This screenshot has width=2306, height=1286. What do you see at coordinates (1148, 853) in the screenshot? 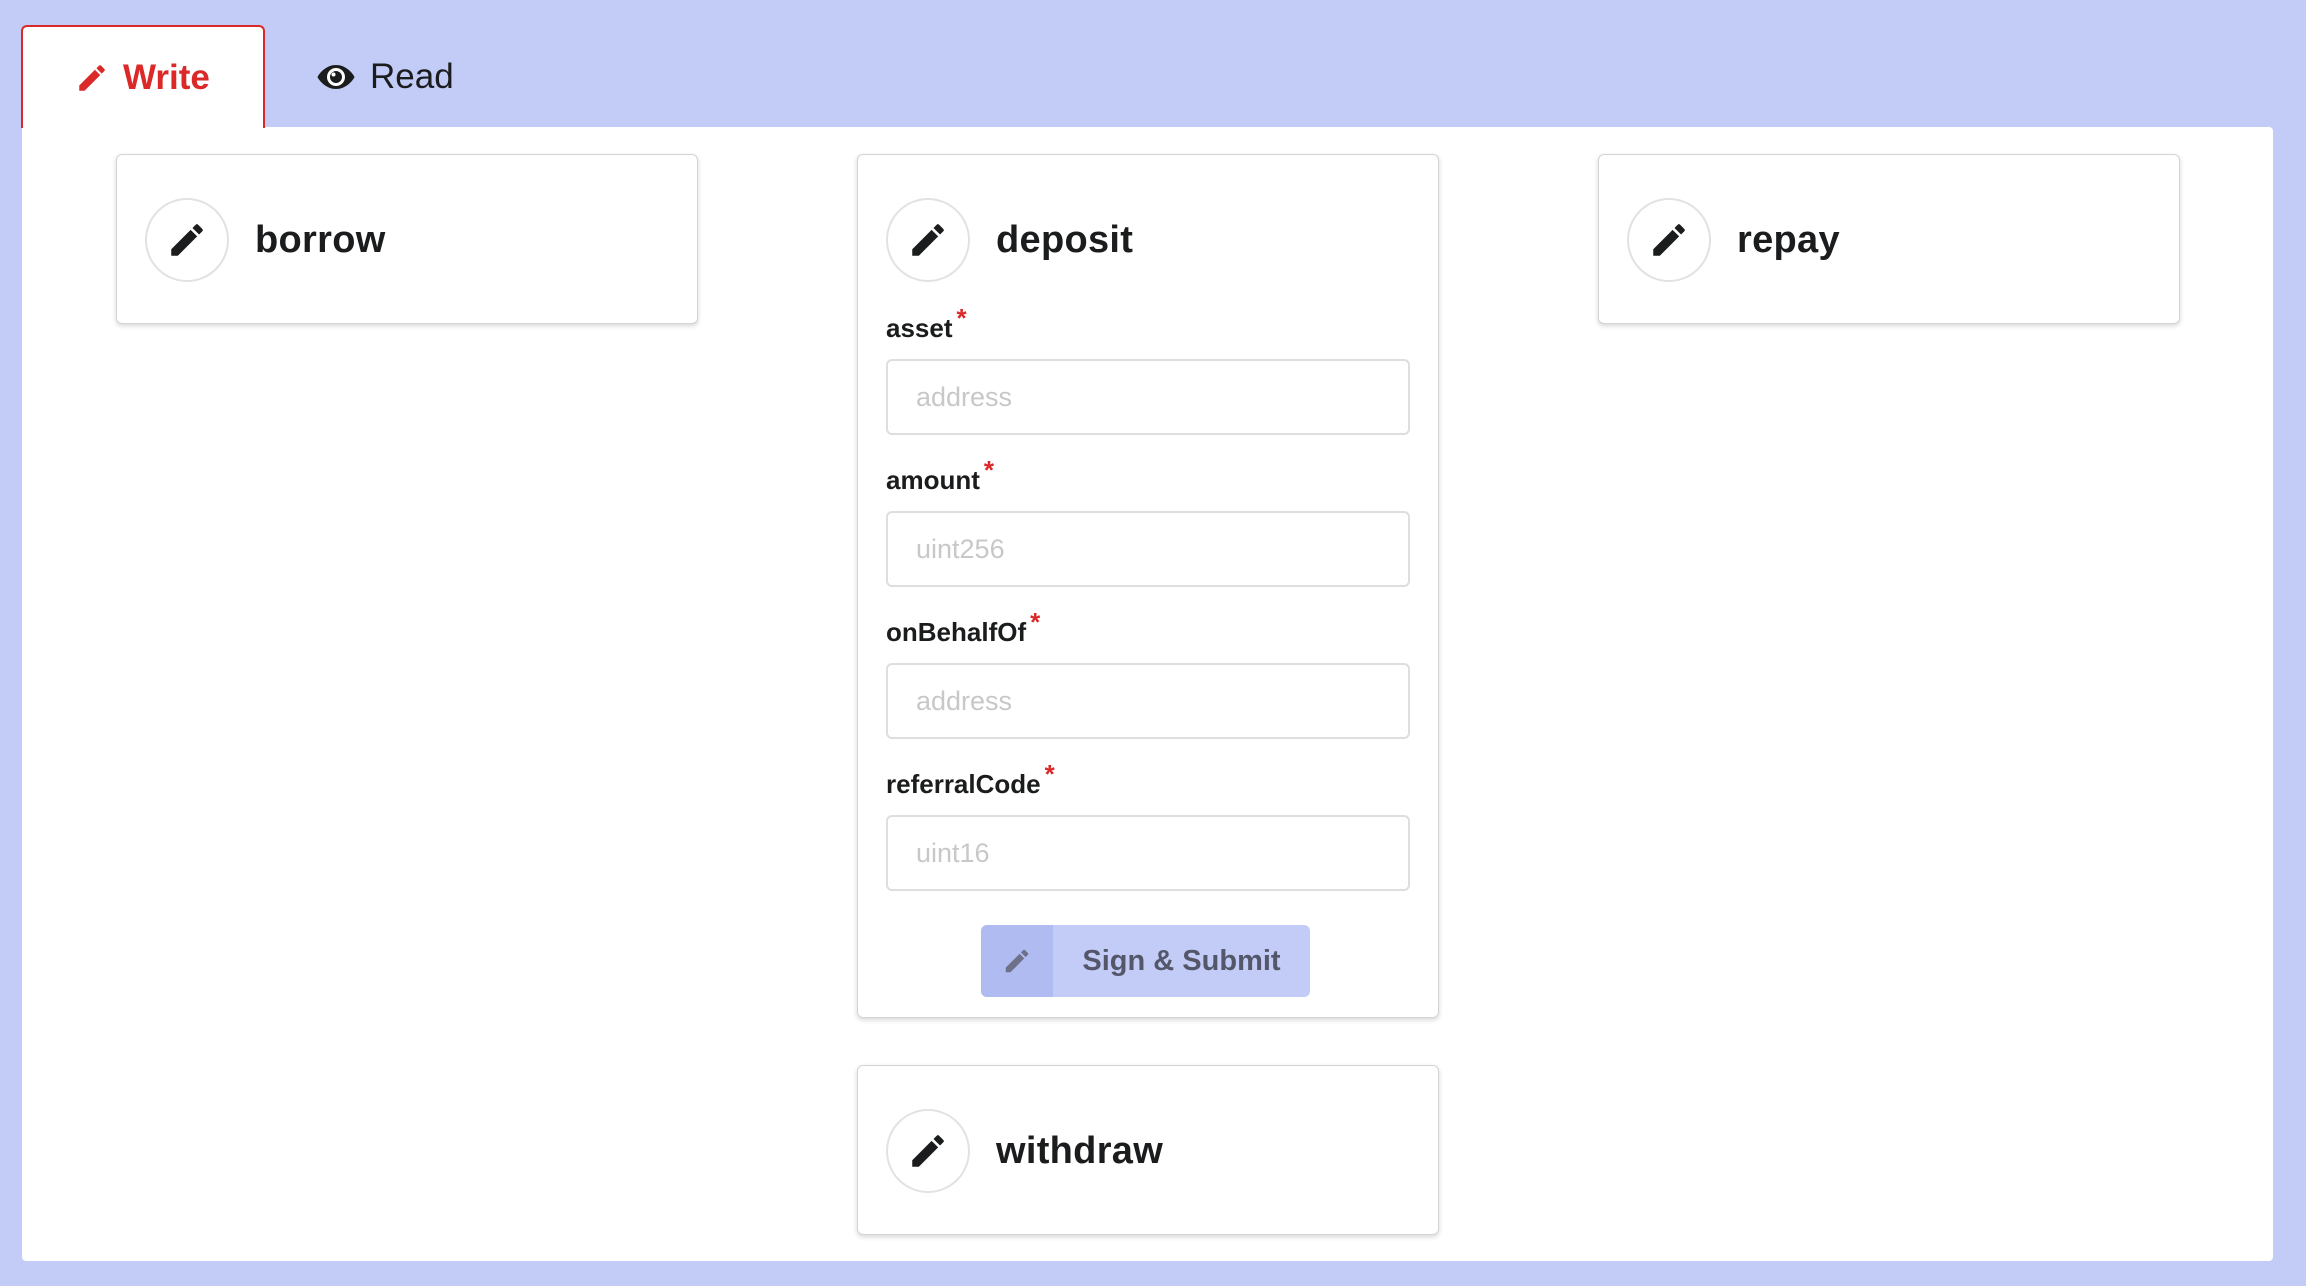
I see `referralcode-input` at bounding box center [1148, 853].